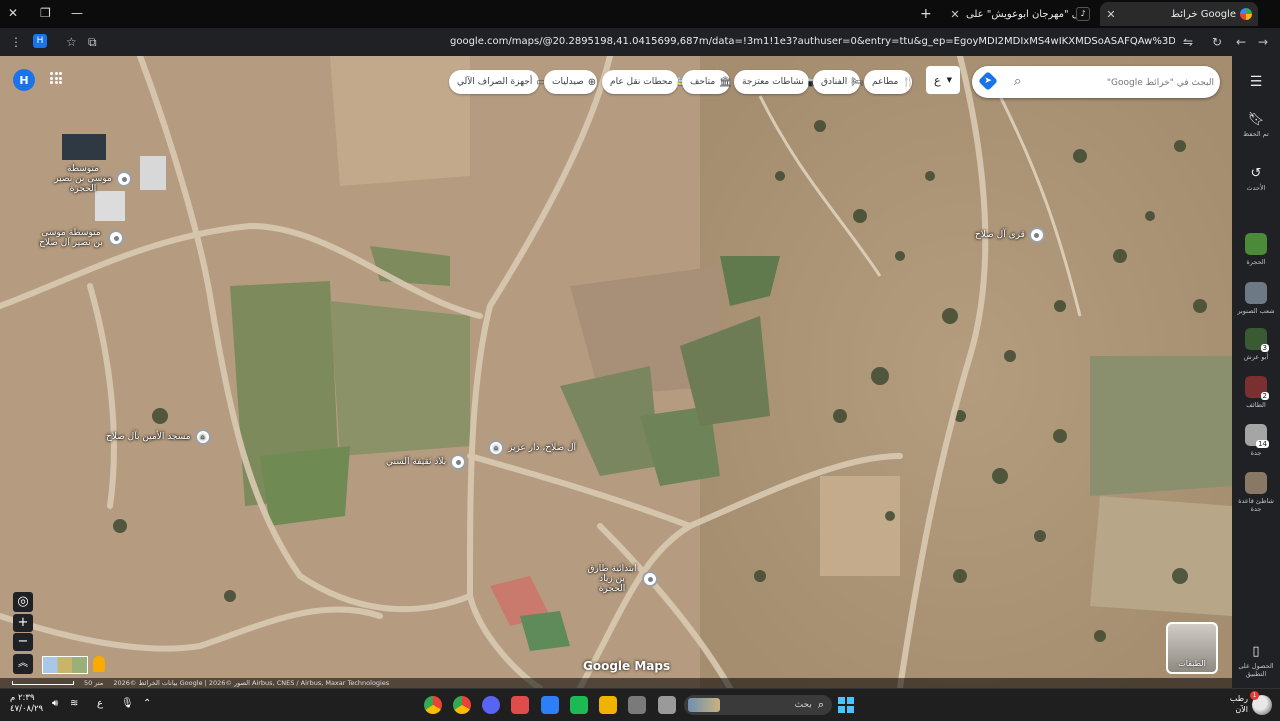 This screenshot has width=1280, height=721. What do you see at coordinates (40, 41) in the screenshot?
I see `profile-avatar: H` at bounding box center [40, 41].